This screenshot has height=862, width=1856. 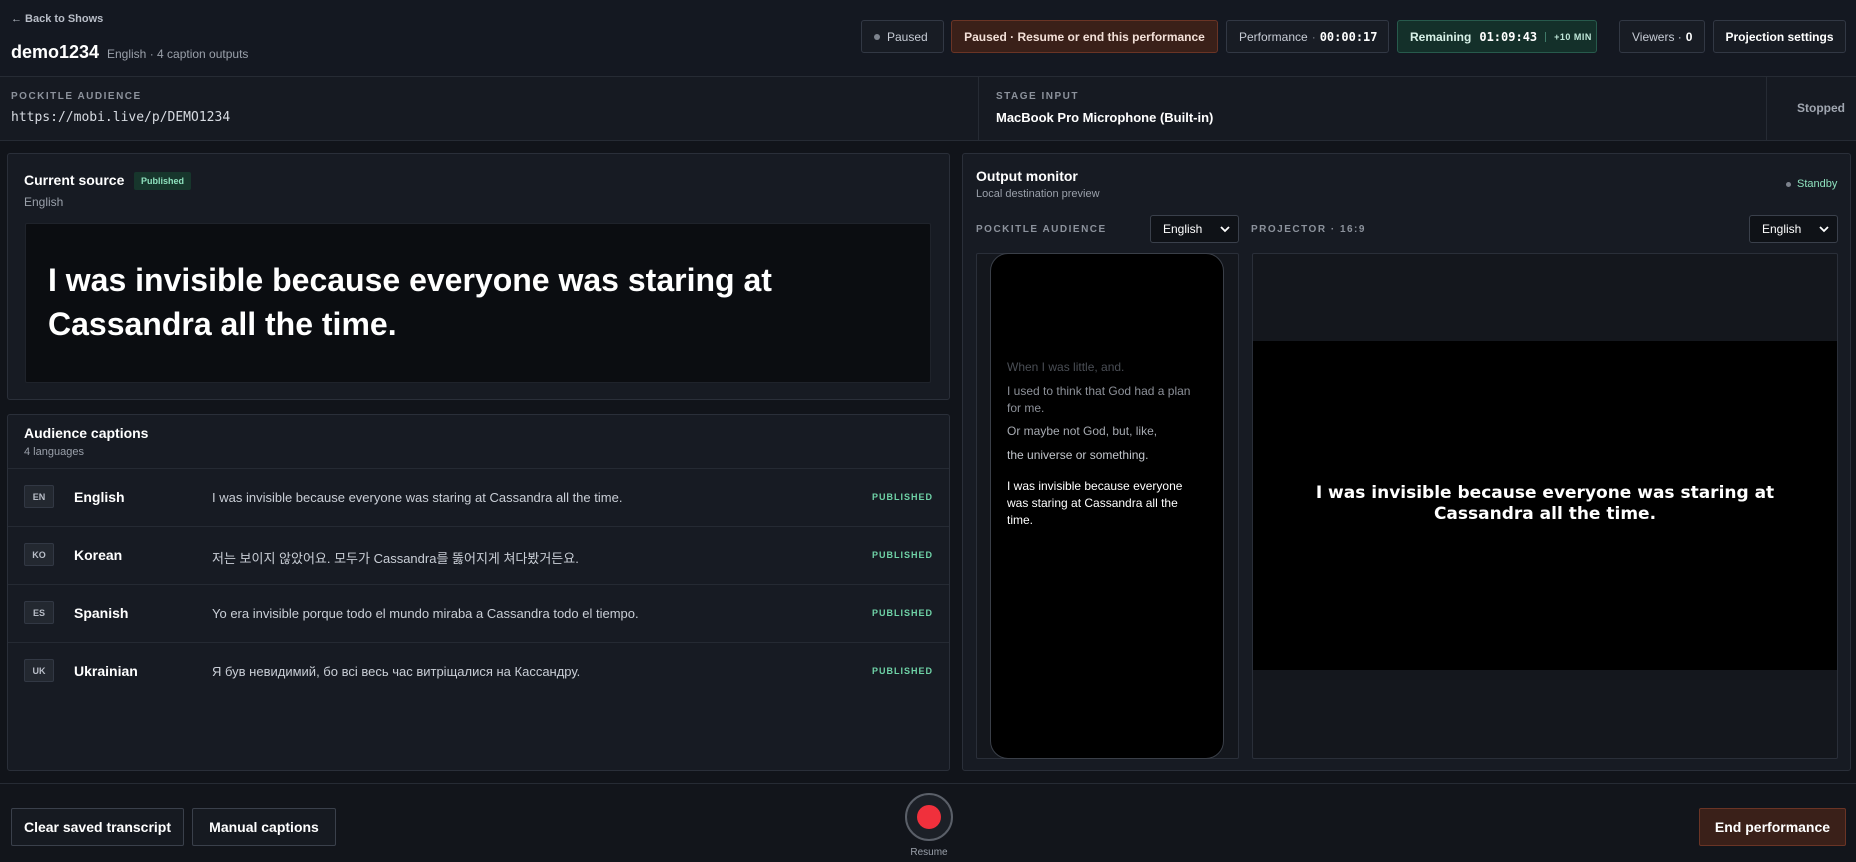 I want to click on viewers-count: 0, so click(x=1689, y=36).